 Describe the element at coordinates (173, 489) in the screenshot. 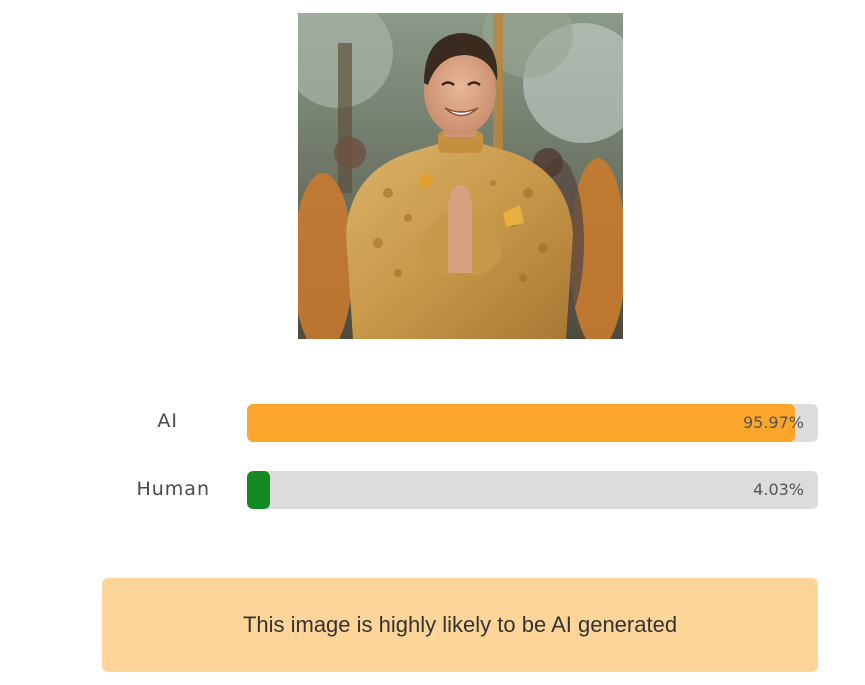

I see `human-label: Human` at that location.